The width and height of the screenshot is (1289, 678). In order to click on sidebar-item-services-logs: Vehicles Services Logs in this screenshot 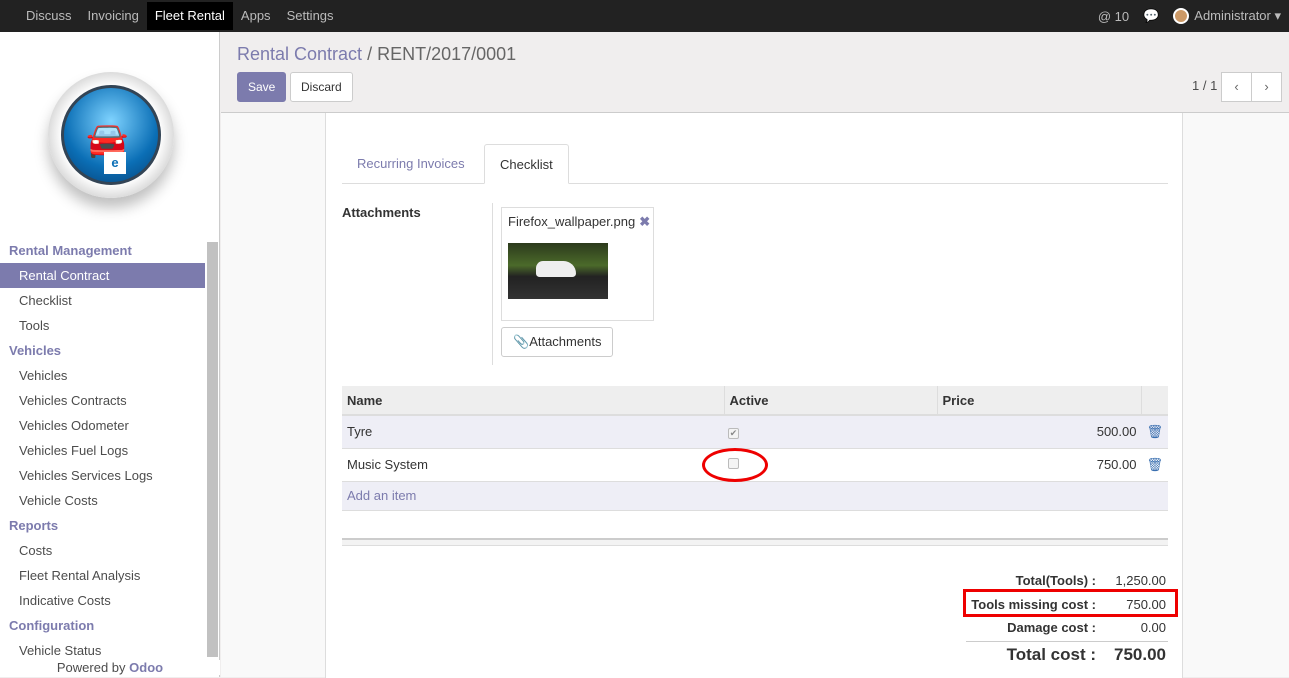, I will do `click(102, 475)`.